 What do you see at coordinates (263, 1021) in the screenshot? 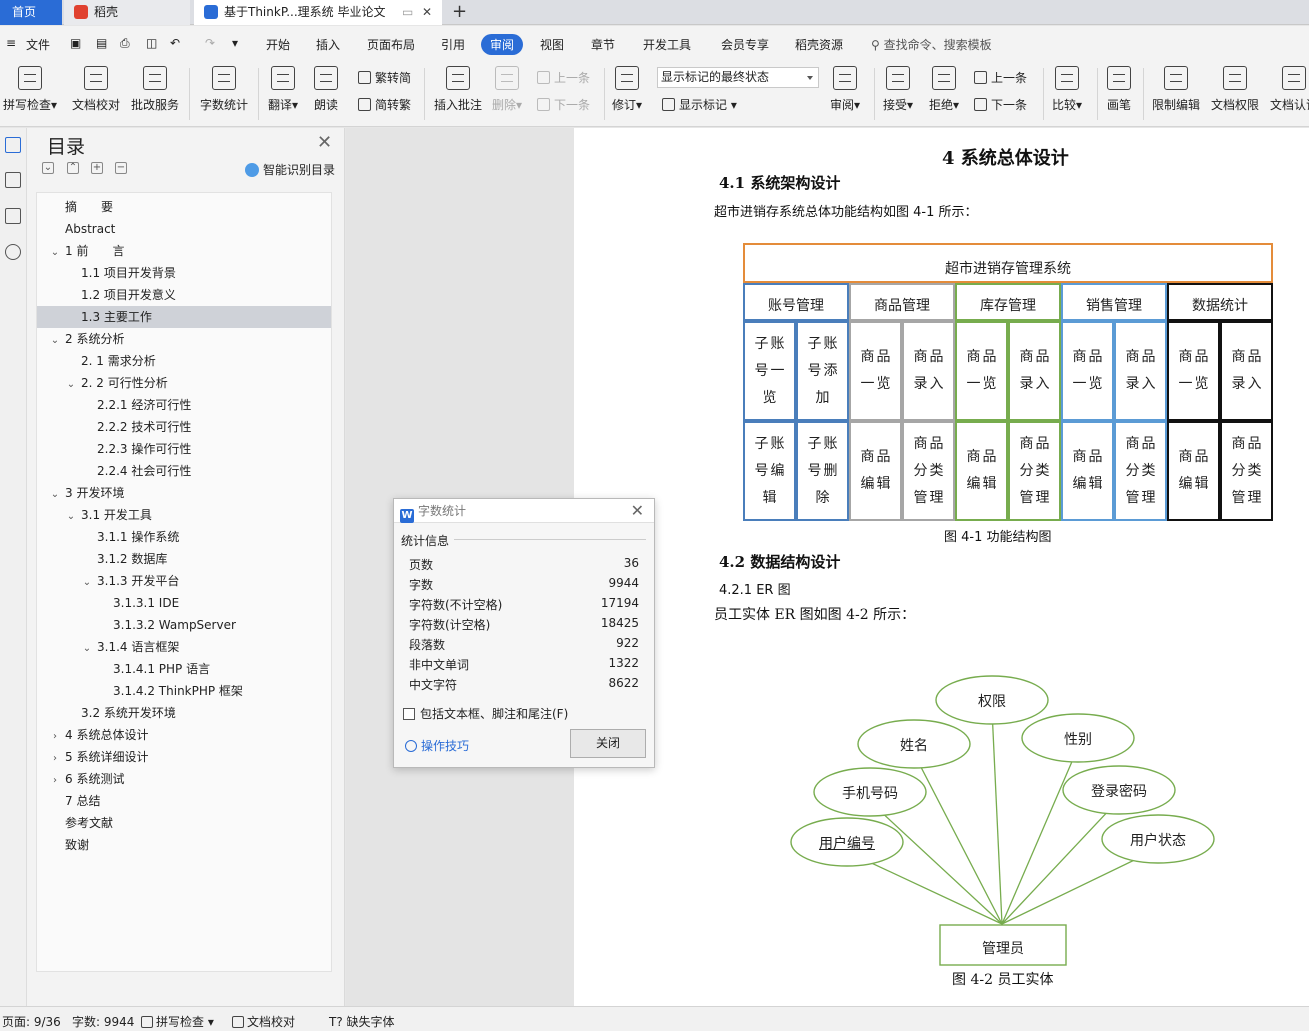
I see `status-proofread: 文档校对` at bounding box center [263, 1021].